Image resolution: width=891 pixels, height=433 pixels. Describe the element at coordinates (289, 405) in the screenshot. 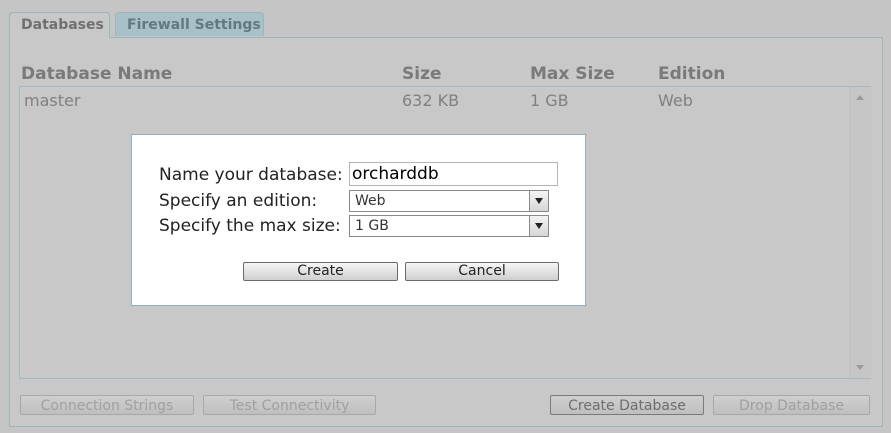

I see `test-connectivity-button: Test Connectivity` at that location.